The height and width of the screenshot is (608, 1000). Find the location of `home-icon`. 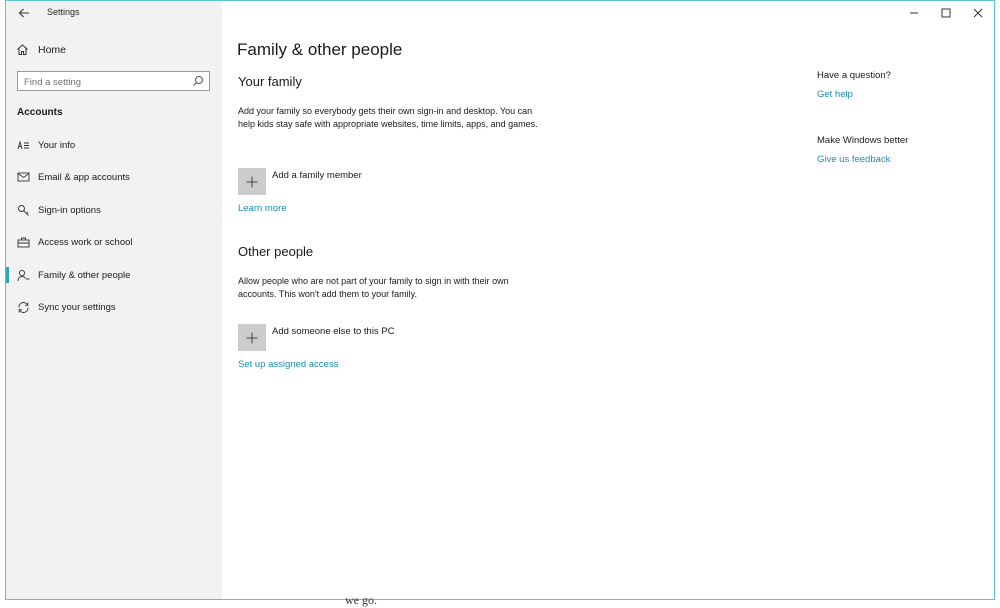

home-icon is located at coordinates (23, 50).